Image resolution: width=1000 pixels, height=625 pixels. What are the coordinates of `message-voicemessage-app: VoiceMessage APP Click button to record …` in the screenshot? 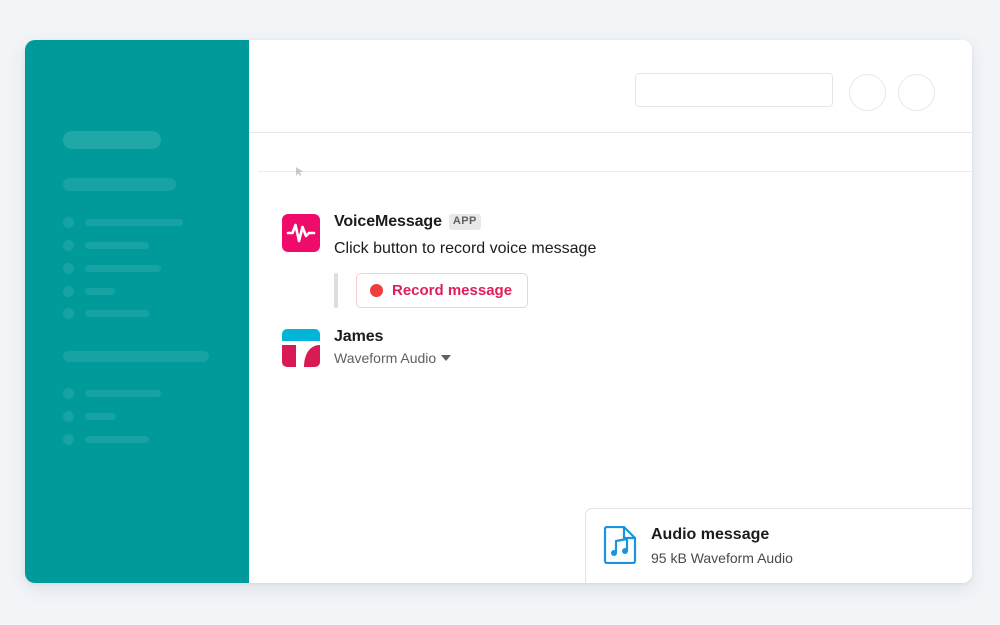 It's located at (439, 261).